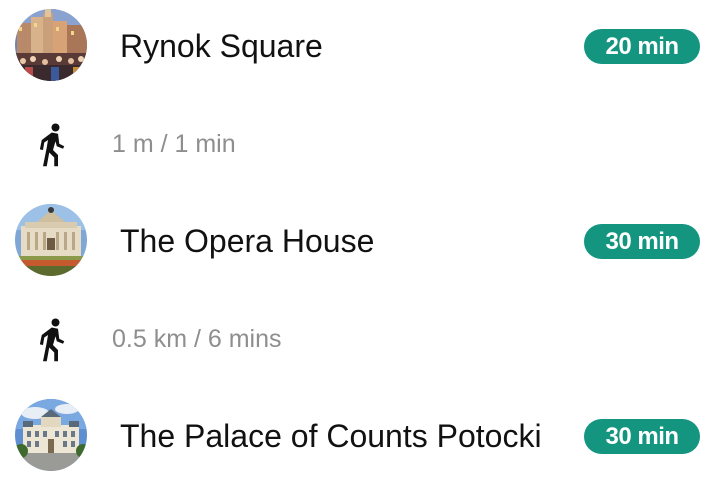  What do you see at coordinates (358, 145) in the screenshot?
I see `walking-leg: 1 m / 1 min` at bounding box center [358, 145].